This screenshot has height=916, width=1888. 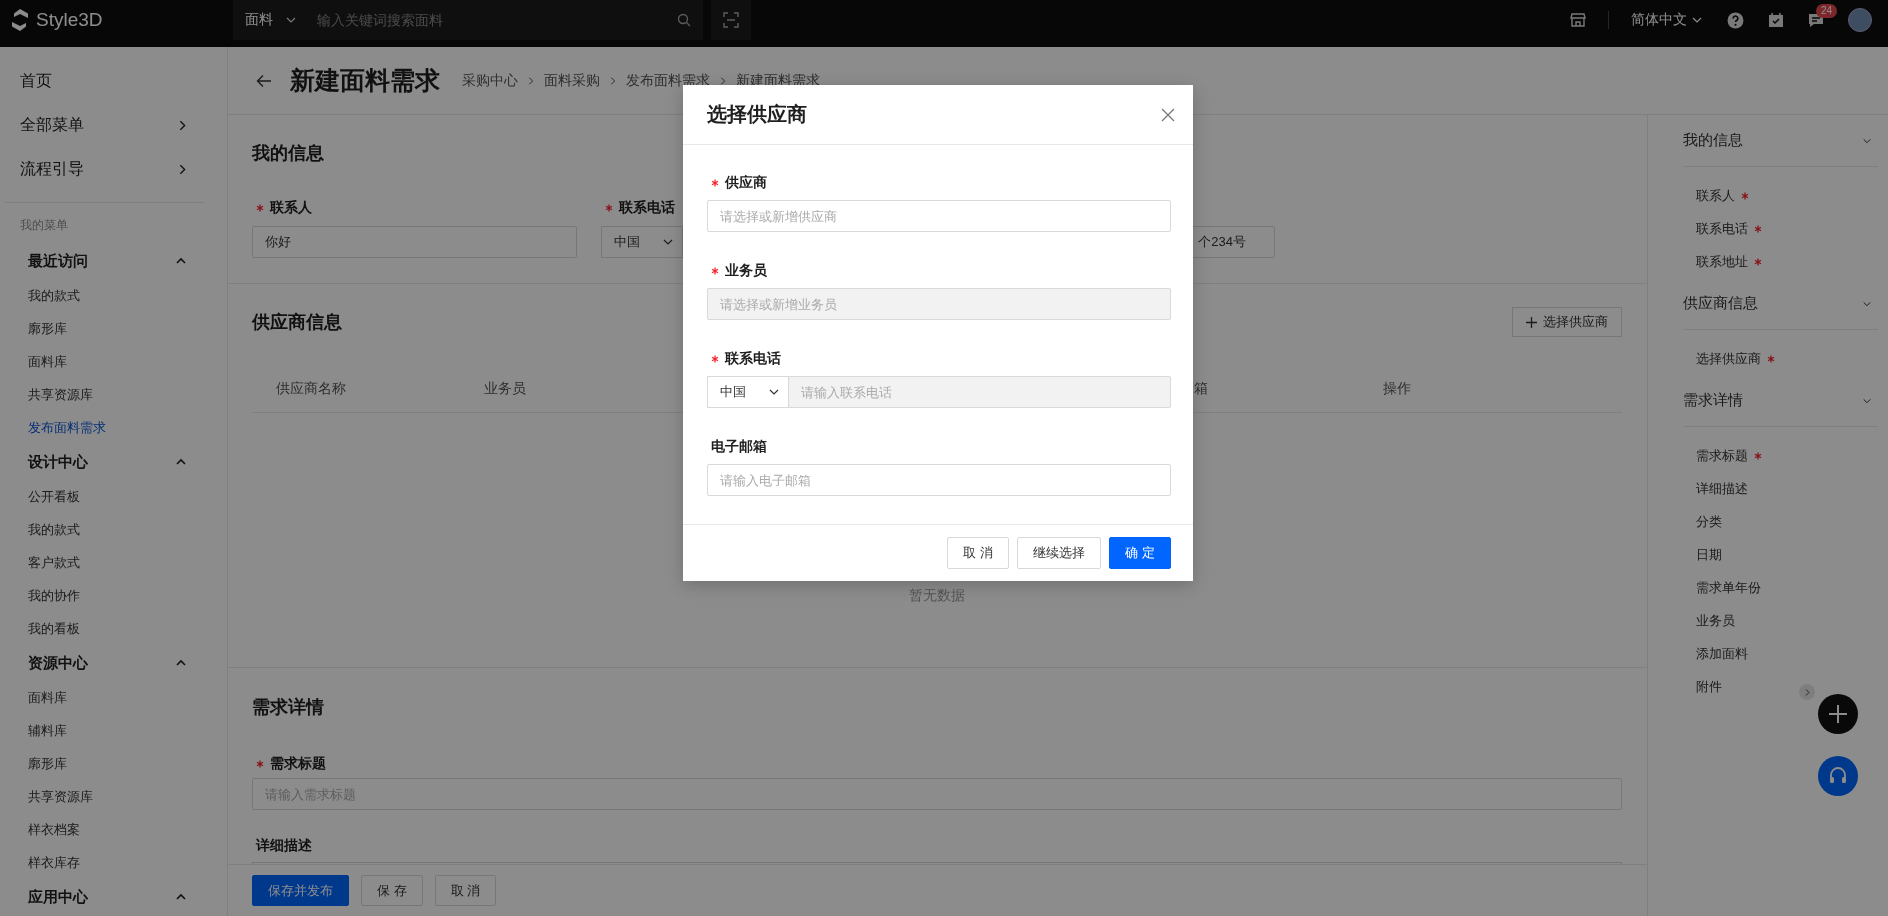 What do you see at coordinates (684, 20) in the screenshot?
I see `search-icon` at bounding box center [684, 20].